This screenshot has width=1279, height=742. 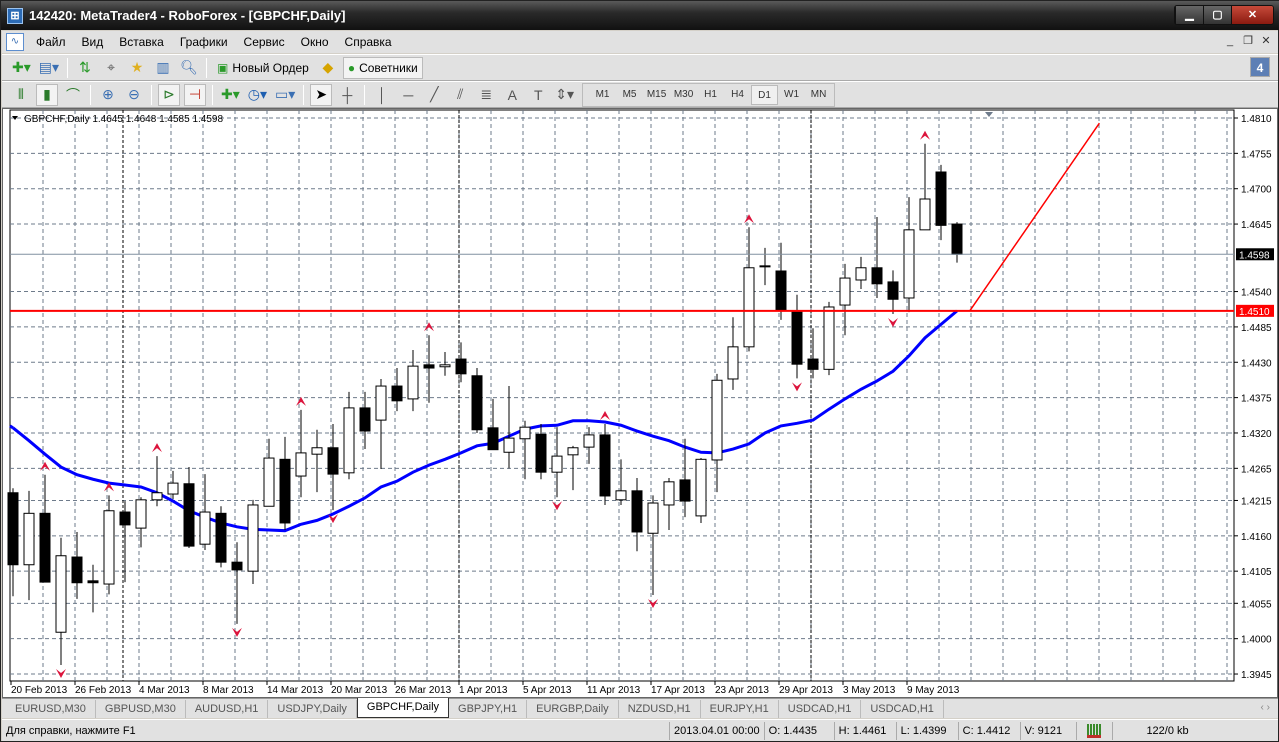 I want to click on chart-tab: GBPCHF,Daily, so click(x=403, y=708).